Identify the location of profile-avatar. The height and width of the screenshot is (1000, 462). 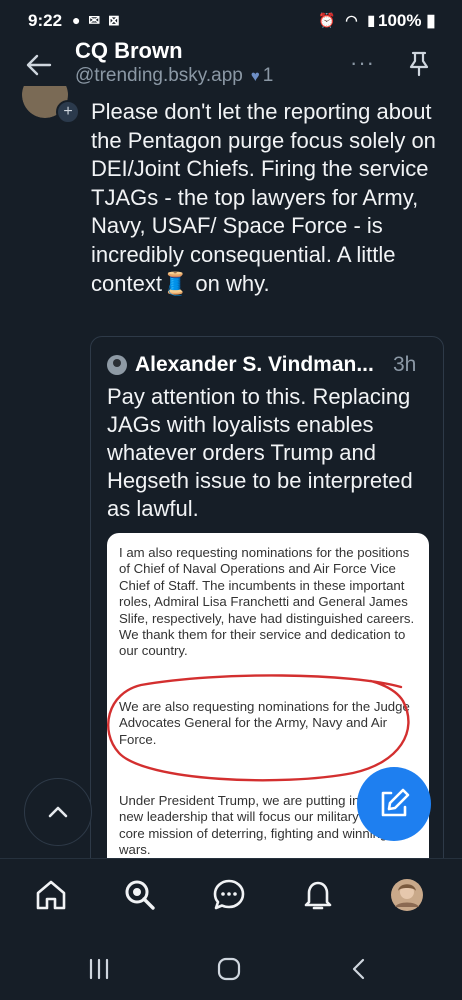
(407, 895).